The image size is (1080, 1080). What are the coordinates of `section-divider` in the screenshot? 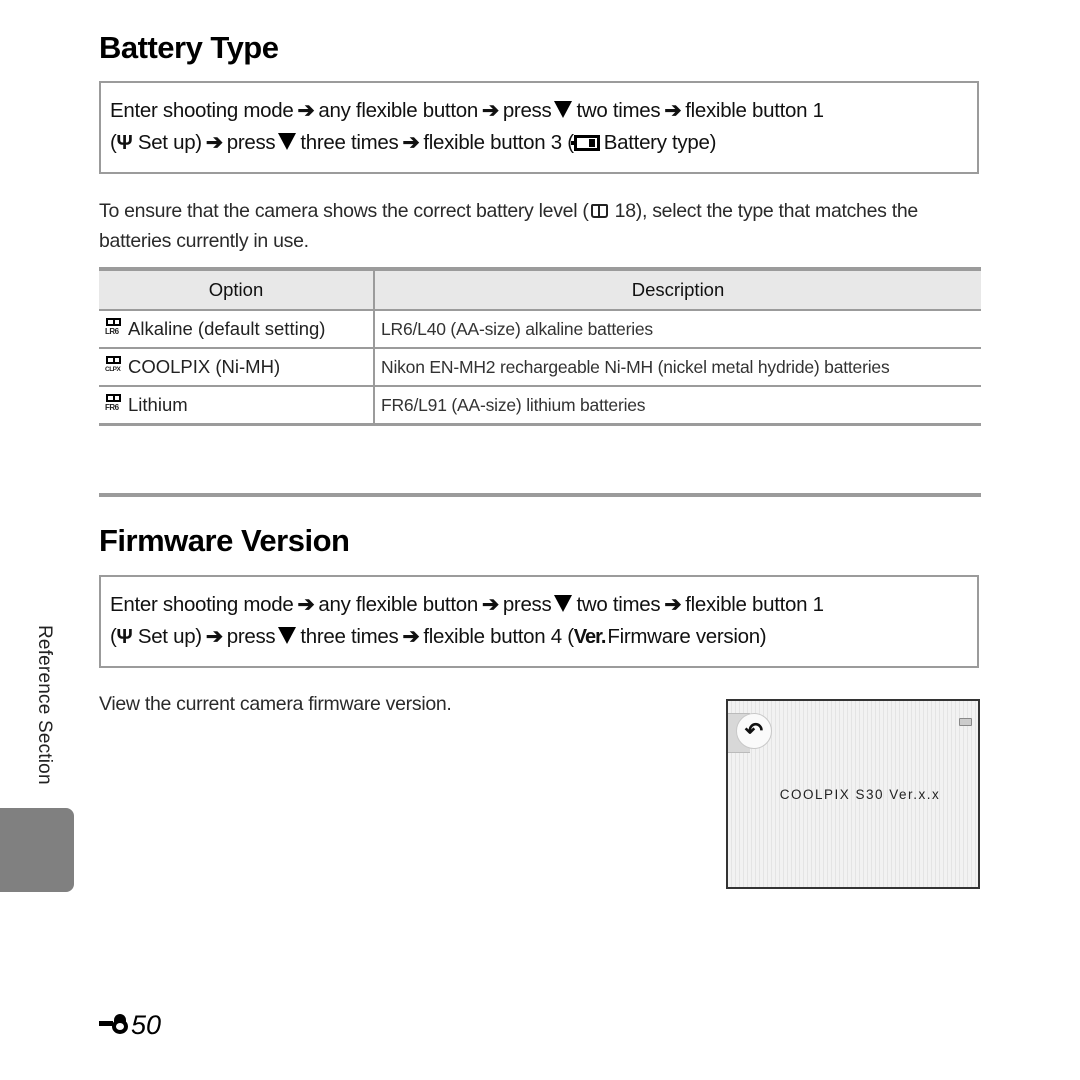 It's located at (540, 495).